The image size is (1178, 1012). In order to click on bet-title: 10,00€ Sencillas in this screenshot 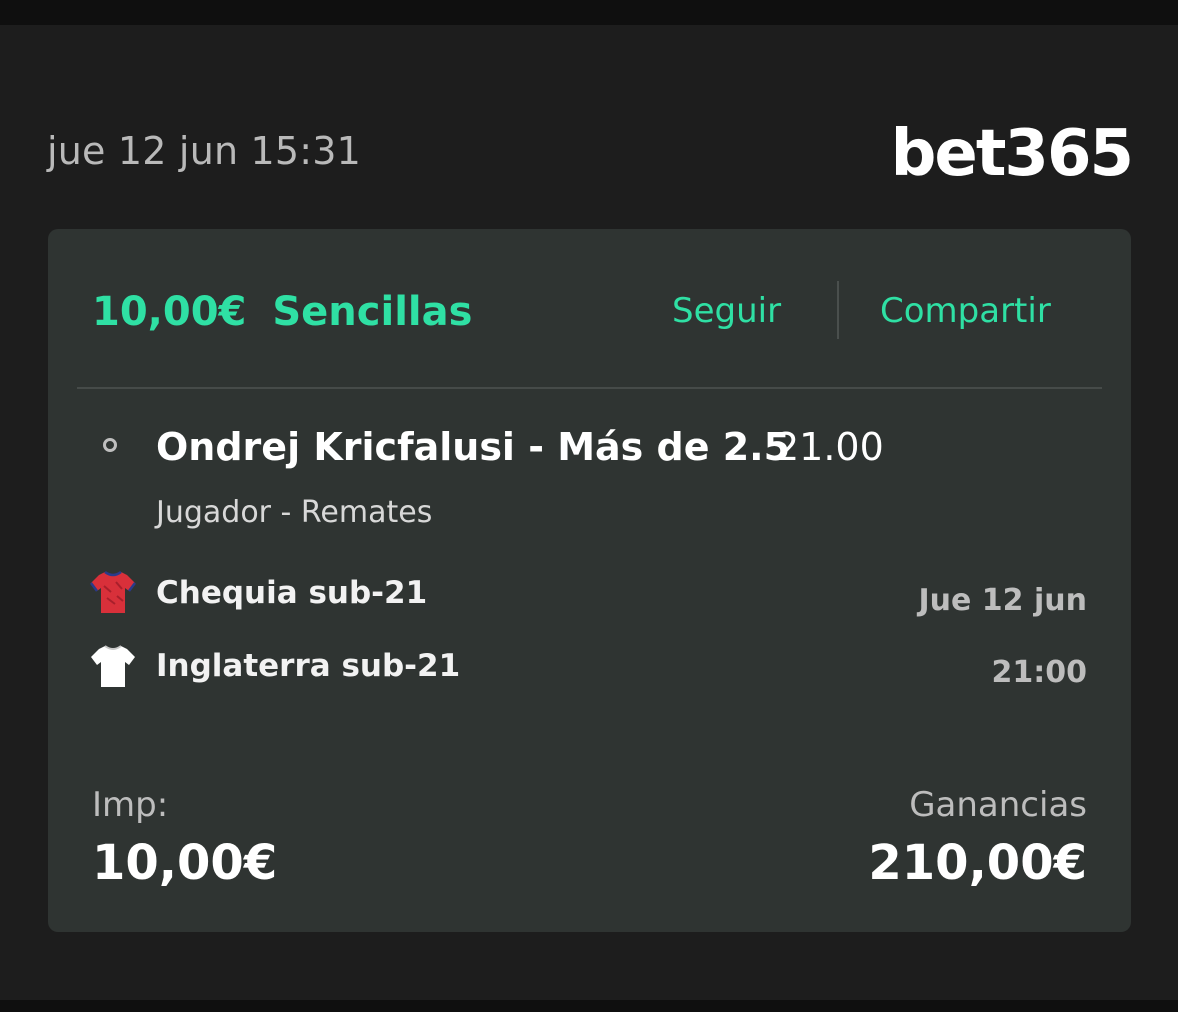, I will do `click(282, 312)`.